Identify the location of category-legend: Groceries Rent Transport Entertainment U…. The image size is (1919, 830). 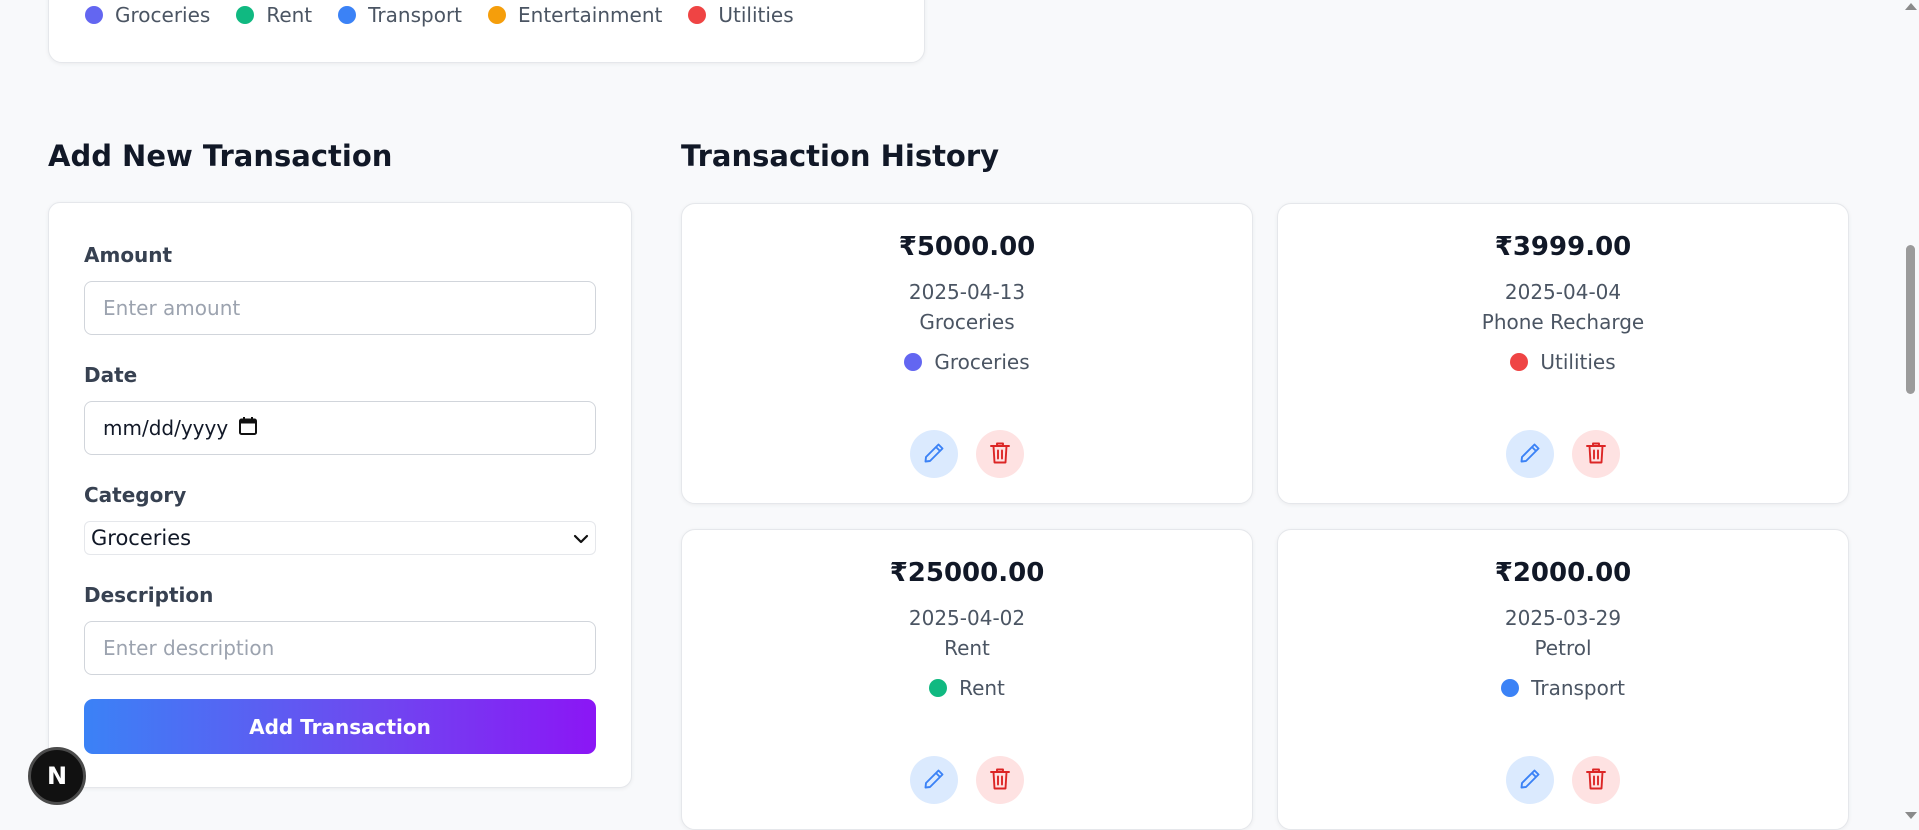
(439, 15).